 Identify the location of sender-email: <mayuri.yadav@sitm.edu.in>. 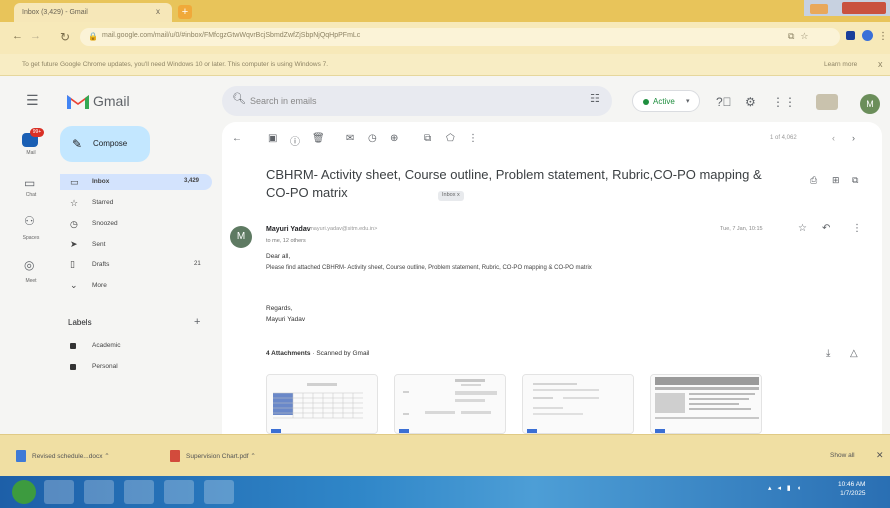
(342, 229).